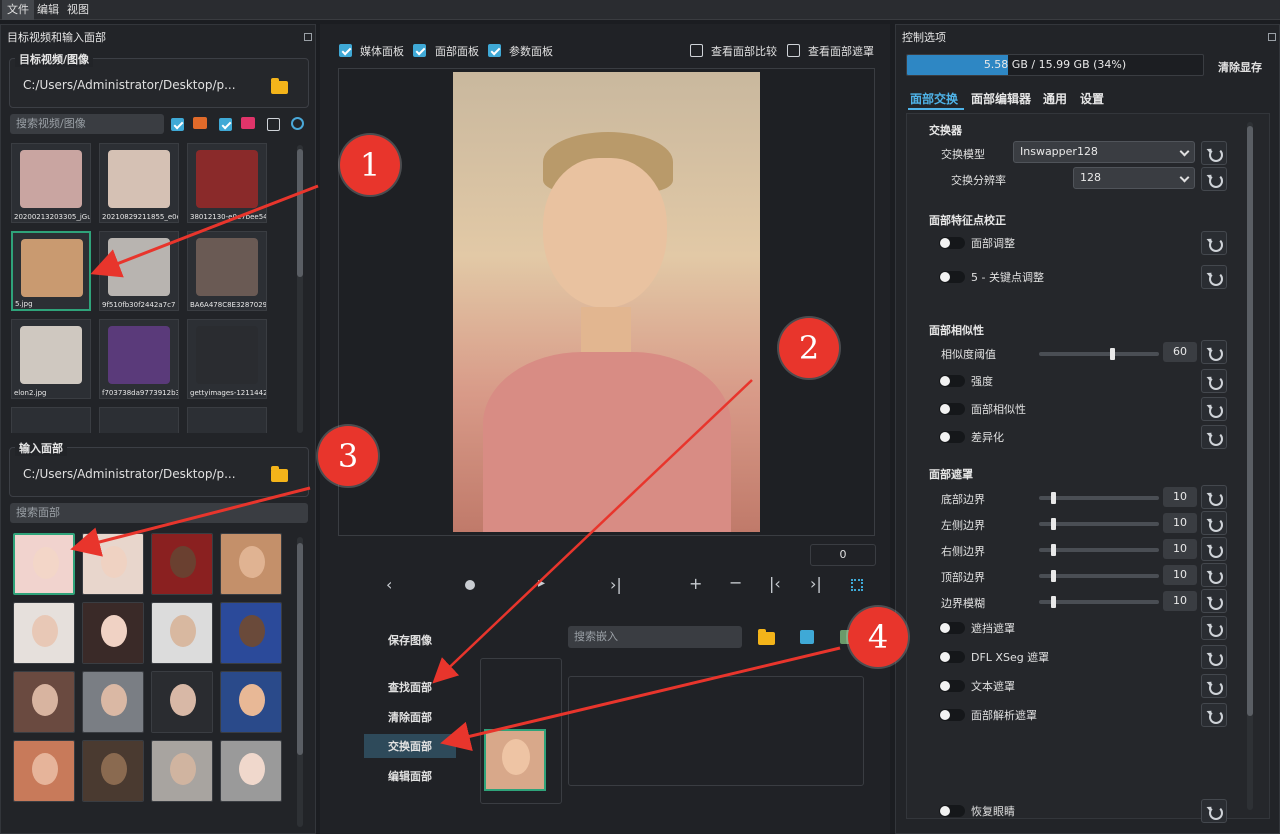 The height and width of the screenshot is (834, 1280). What do you see at coordinates (348, 456) in the screenshot?
I see `annotation-badge-3: 3` at bounding box center [348, 456].